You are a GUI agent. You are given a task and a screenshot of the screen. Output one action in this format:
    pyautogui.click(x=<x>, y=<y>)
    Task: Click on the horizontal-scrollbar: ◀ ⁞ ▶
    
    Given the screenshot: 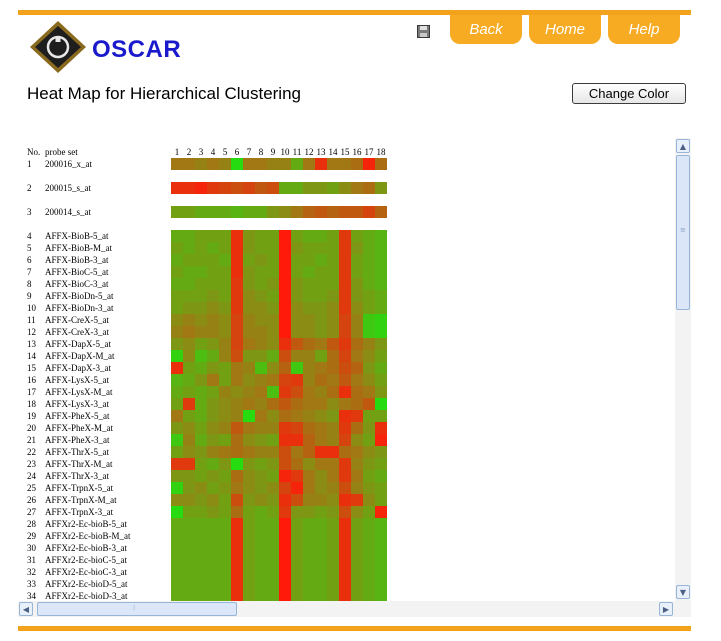 What is the action you would take?
    pyautogui.click(x=346, y=609)
    